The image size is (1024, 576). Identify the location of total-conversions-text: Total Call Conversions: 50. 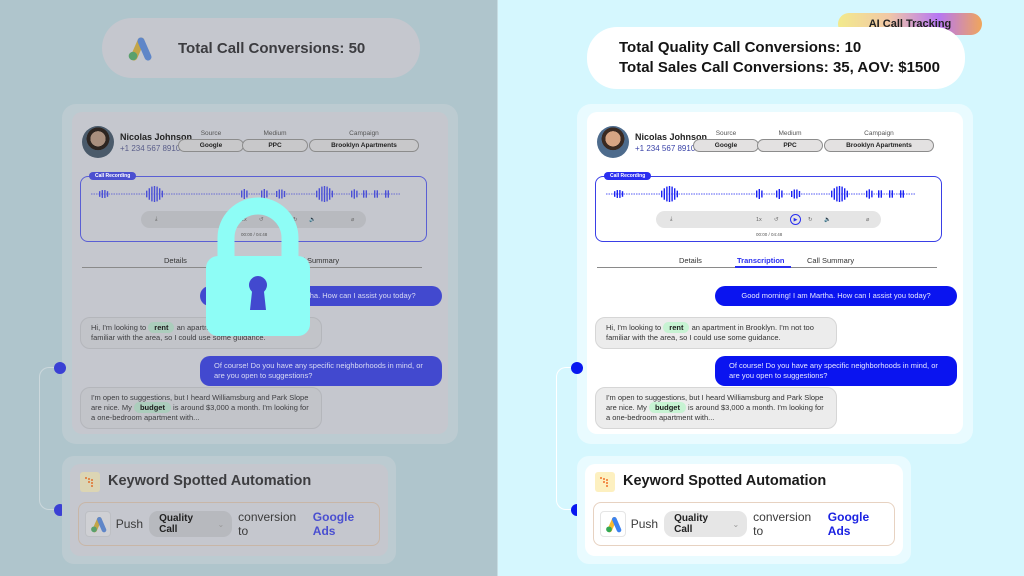
(272, 48).